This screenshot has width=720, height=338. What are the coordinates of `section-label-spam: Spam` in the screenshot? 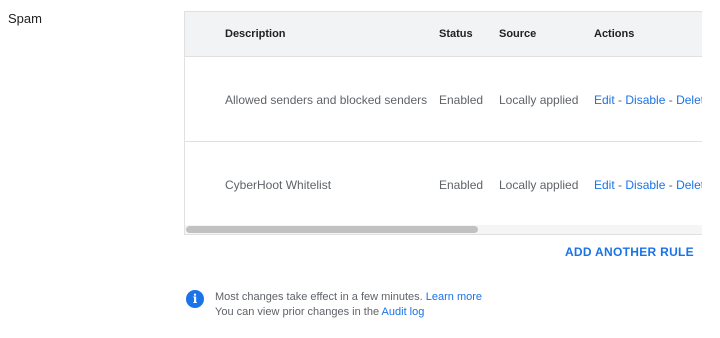 It's located at (25, 18).